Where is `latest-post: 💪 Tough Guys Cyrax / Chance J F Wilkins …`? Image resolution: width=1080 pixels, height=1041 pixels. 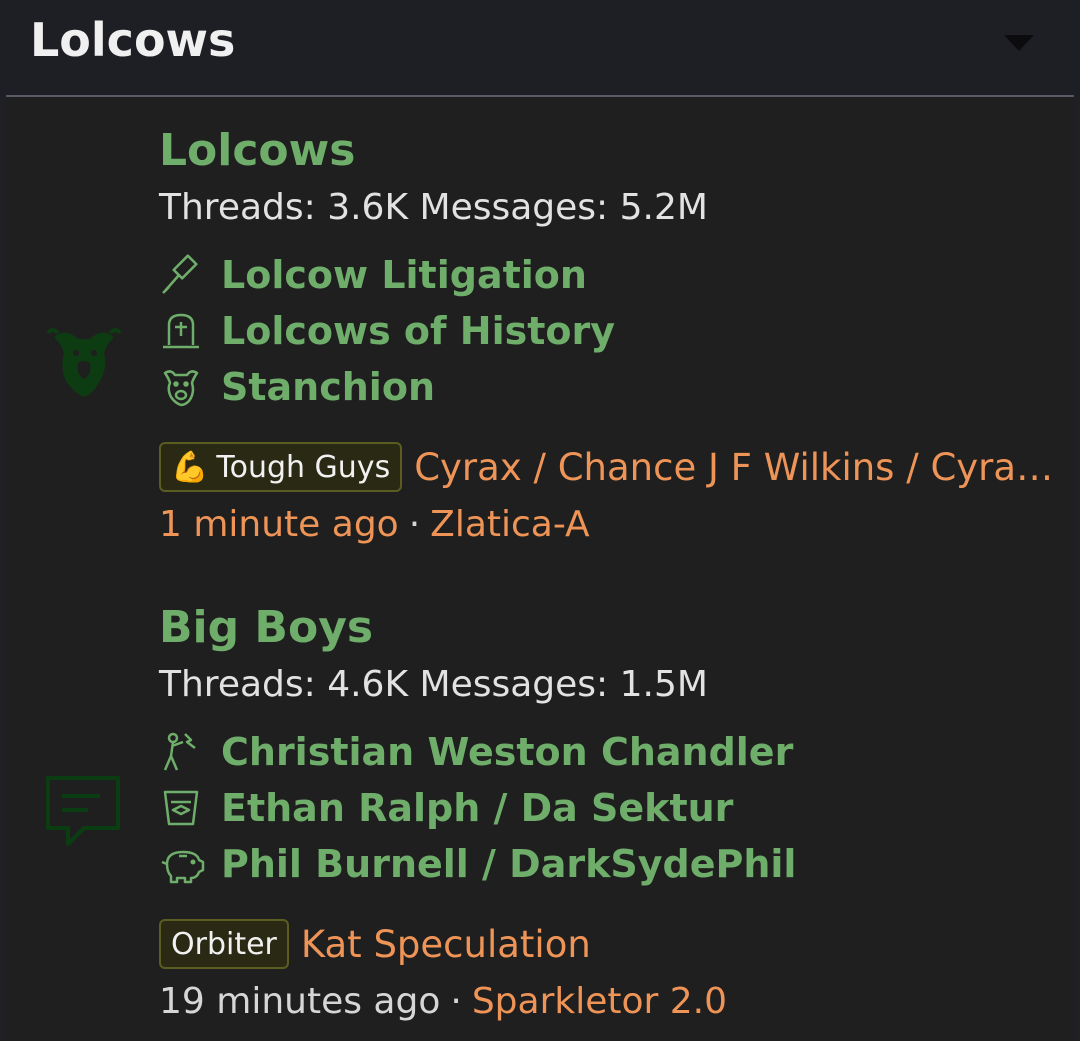 latest-post: 💪 Tough Guys Cyrax / Chance J F Wilkins … is located at coordinates (611, 496).